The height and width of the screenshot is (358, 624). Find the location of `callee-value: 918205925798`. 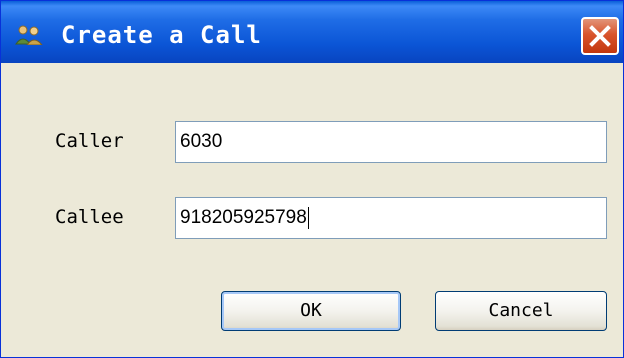

callee-value: 918205925798 is located at coordinates (243, 217).